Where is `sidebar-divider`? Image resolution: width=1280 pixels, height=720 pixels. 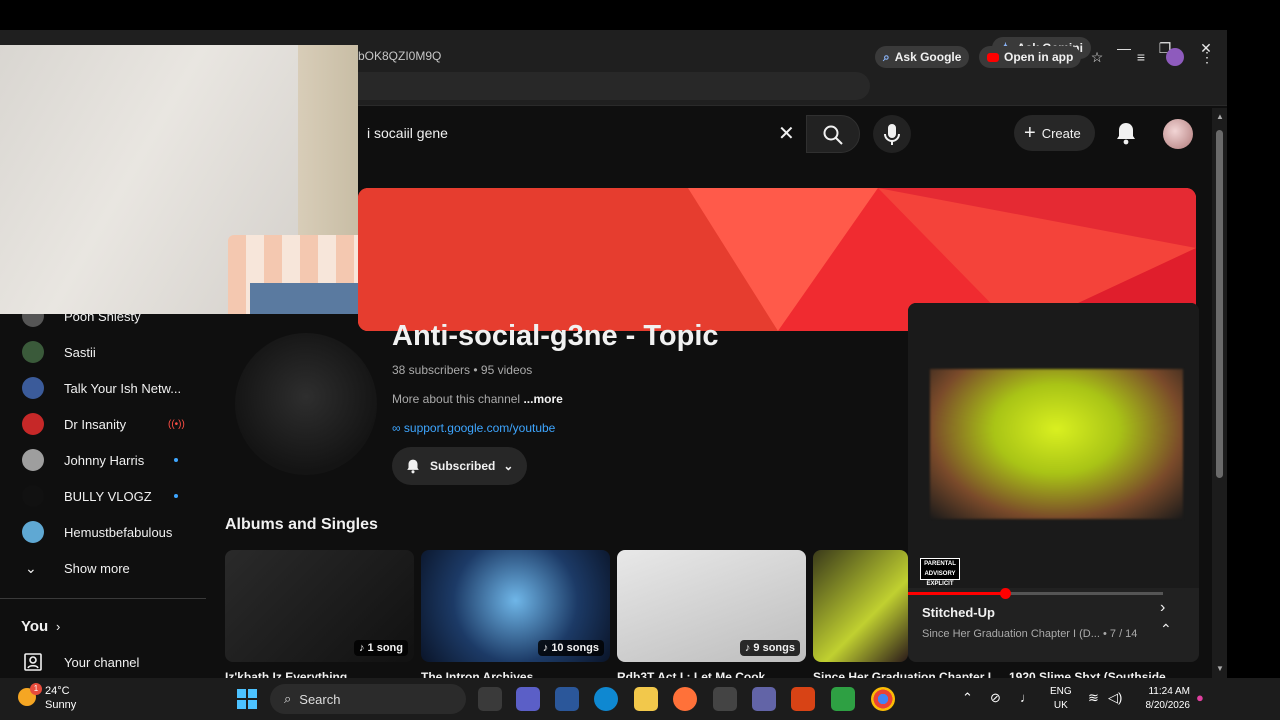
sidebar-divider is located at coordinates (103, 598).